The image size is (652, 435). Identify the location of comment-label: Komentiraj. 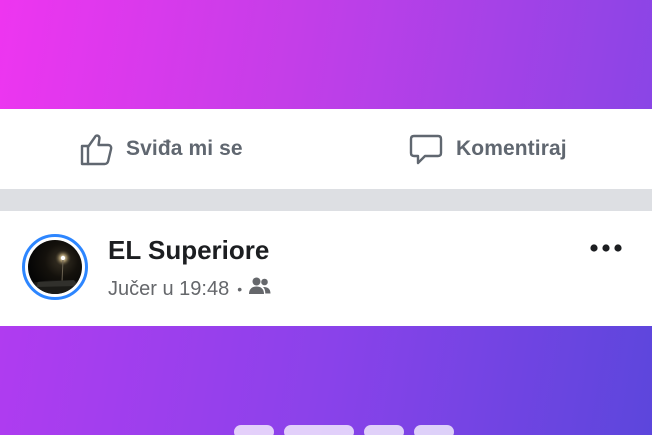
(511, 148).